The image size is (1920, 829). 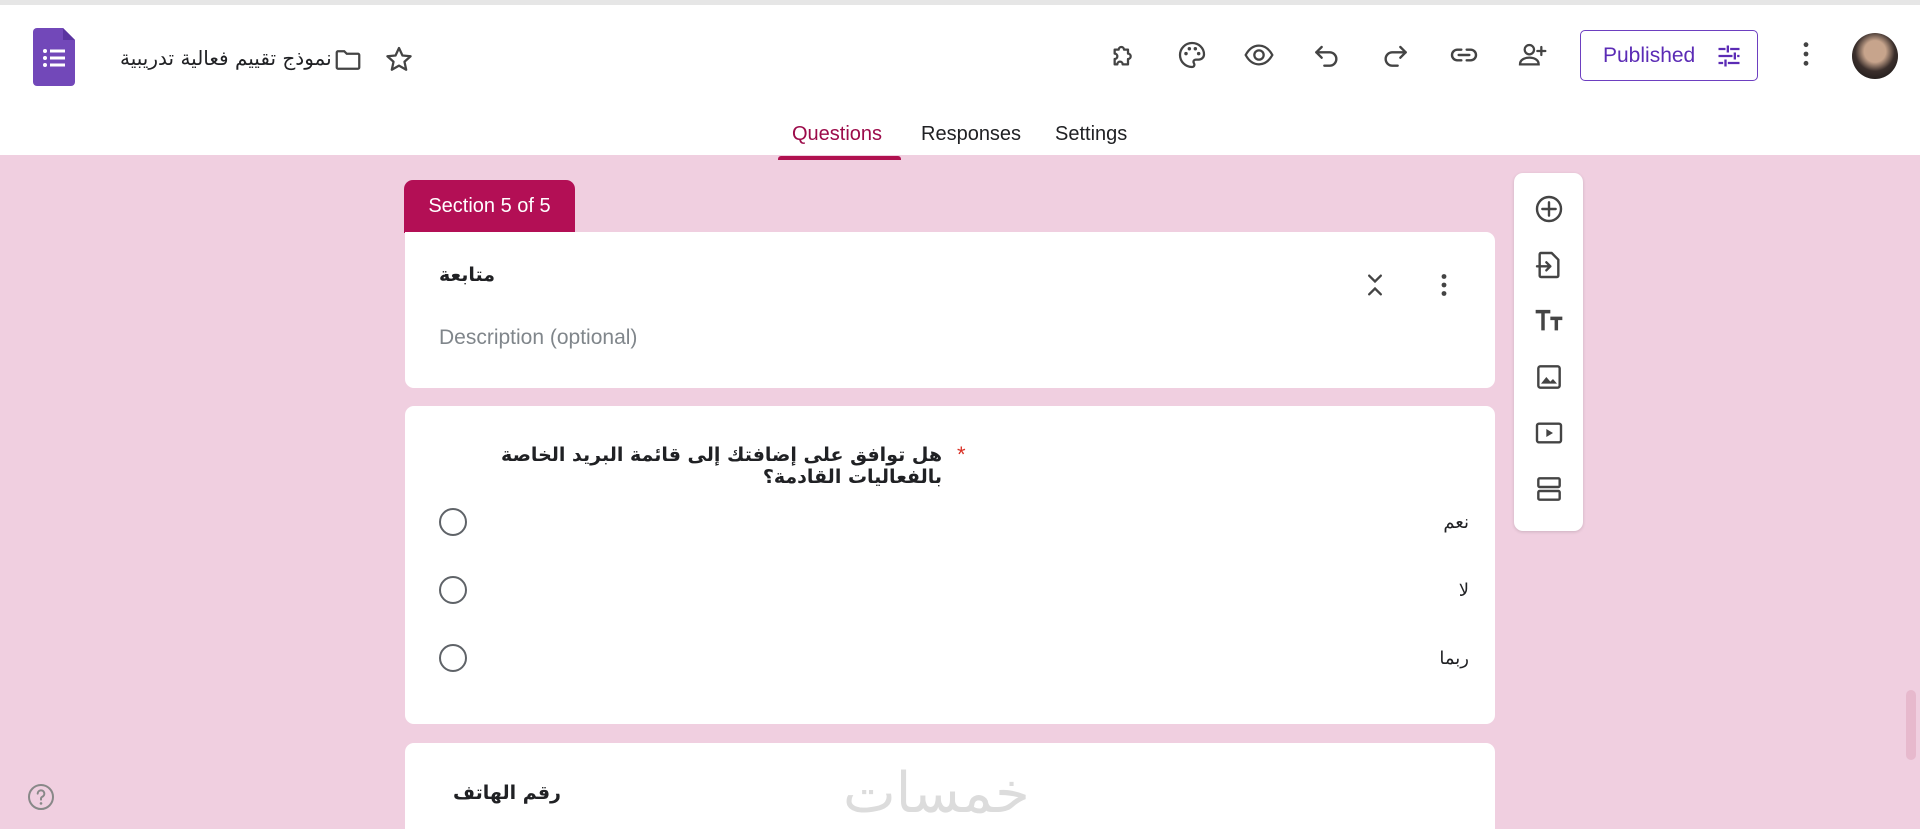 What do you see at coordinates (1549, 377) in the screenshot?
I see `add-image-icon` at bounding box center [1549, 377].